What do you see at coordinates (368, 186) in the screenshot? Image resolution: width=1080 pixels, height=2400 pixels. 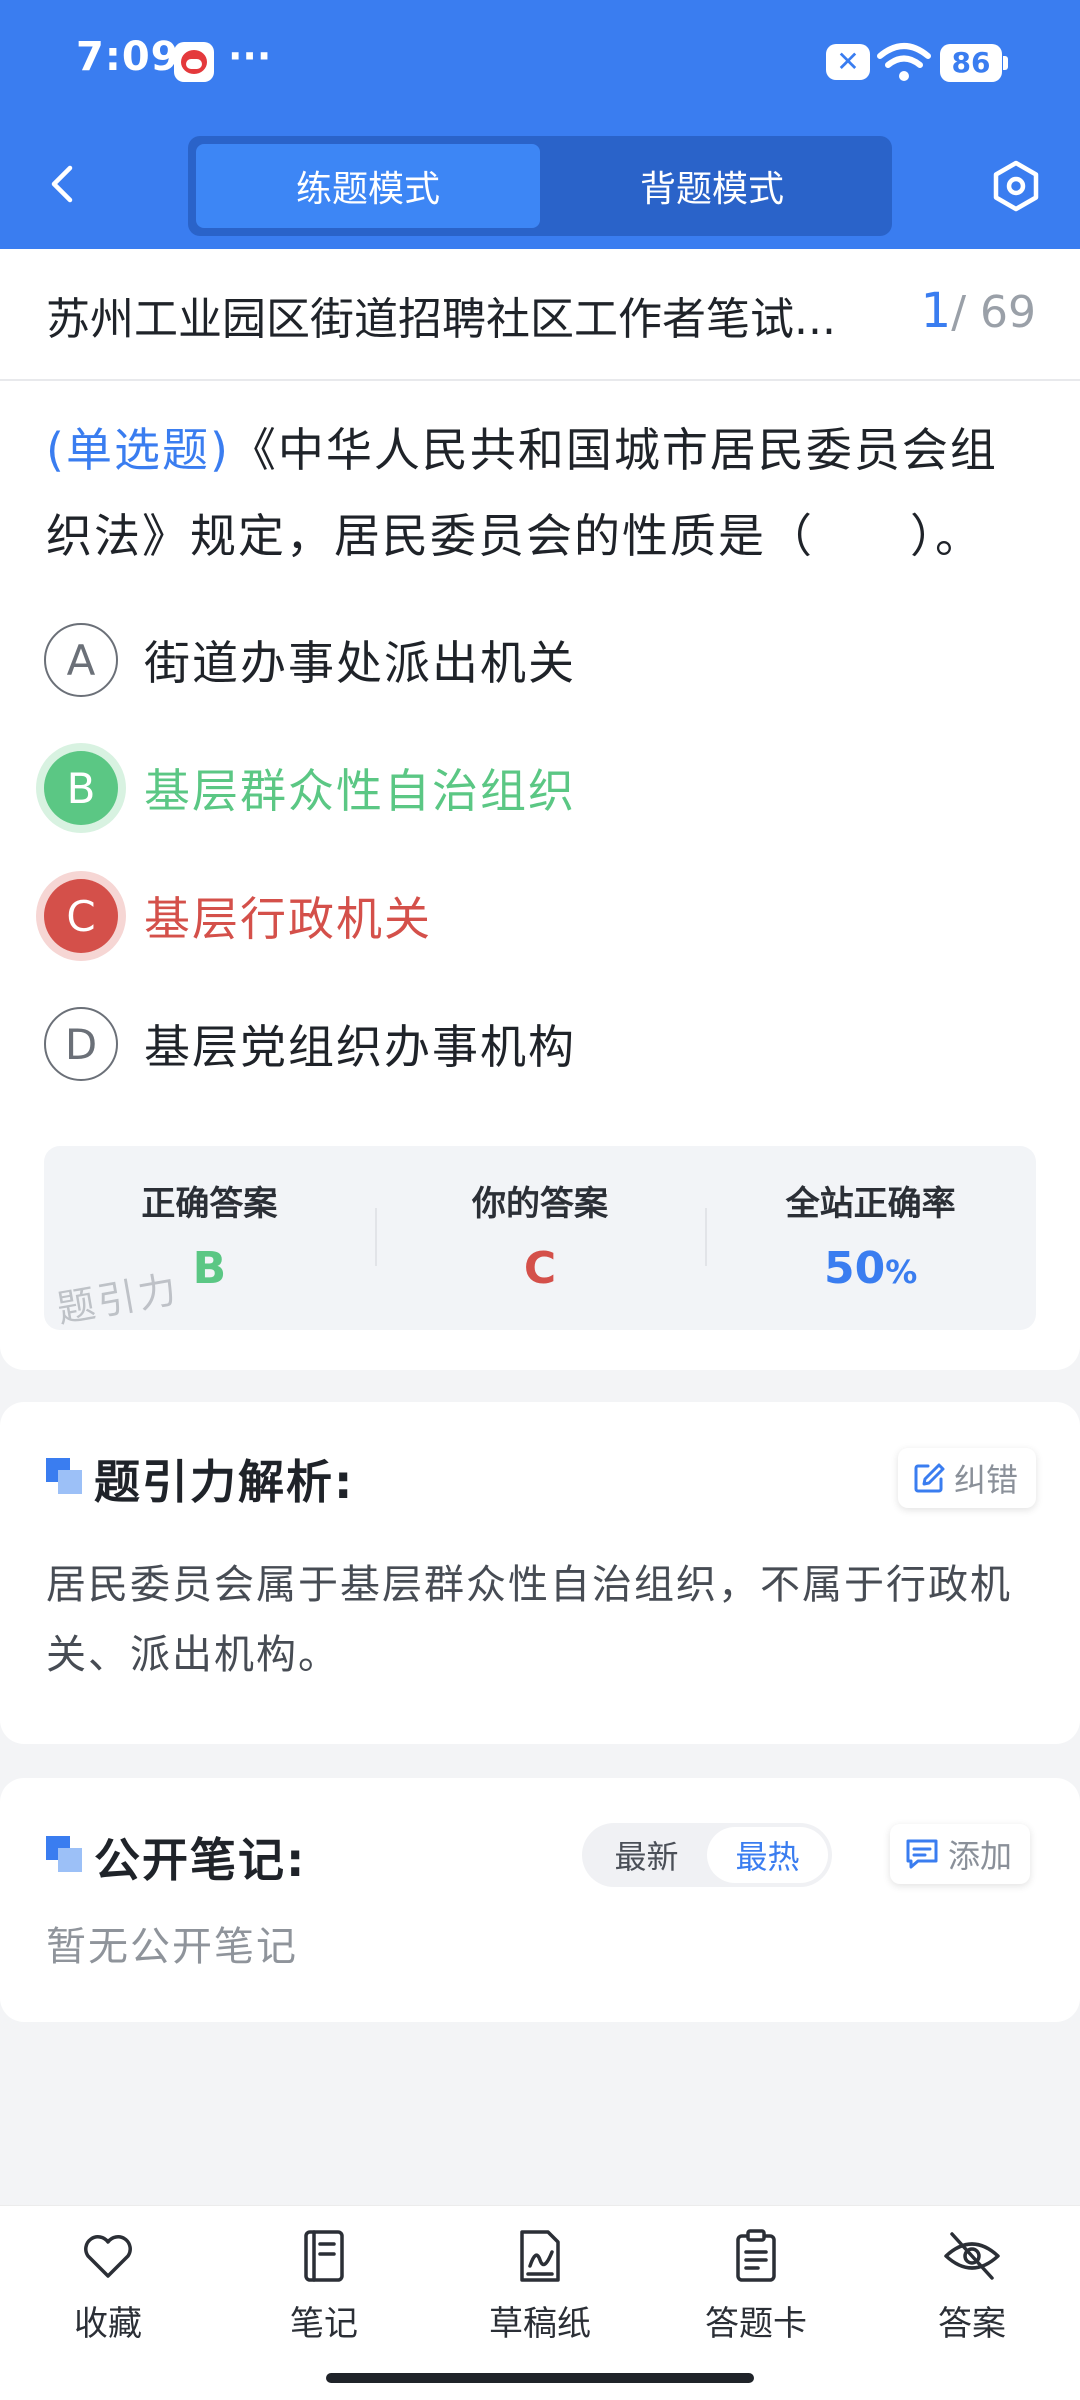 I see `tab-practice-mode: 练题模式` at bounding box center [368, 186].